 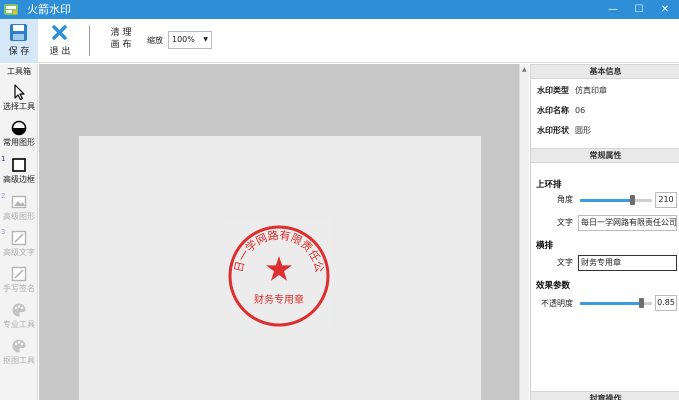 What do you see at coordinates (19, 216) in the screenshot?
I see `tool-label: 高级图形` at bounding box center [19, 216].